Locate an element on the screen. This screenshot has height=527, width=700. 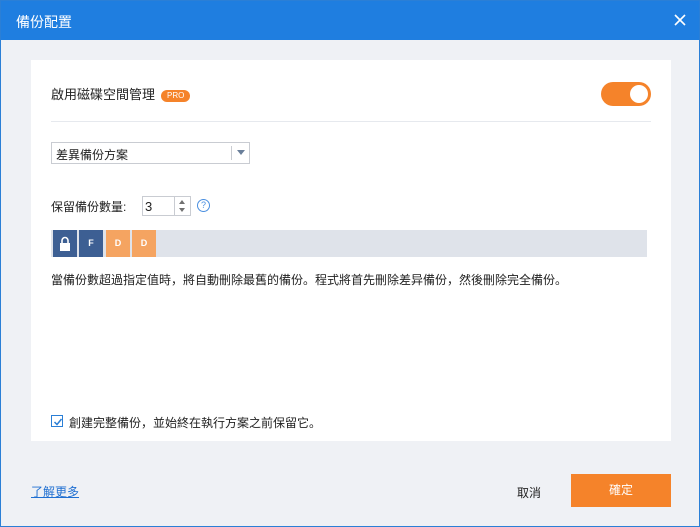
toggle-knob is located at coordinates (639, 94).